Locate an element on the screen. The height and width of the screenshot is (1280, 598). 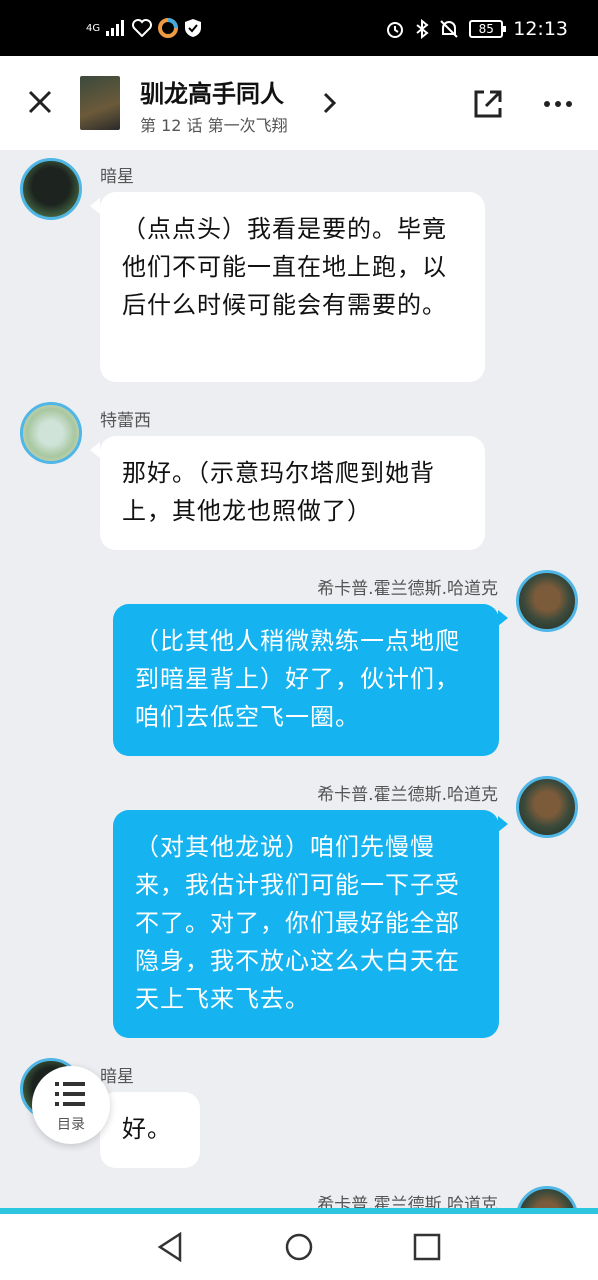
status-right: 85 12:13 is located at coordinates (476, 29).